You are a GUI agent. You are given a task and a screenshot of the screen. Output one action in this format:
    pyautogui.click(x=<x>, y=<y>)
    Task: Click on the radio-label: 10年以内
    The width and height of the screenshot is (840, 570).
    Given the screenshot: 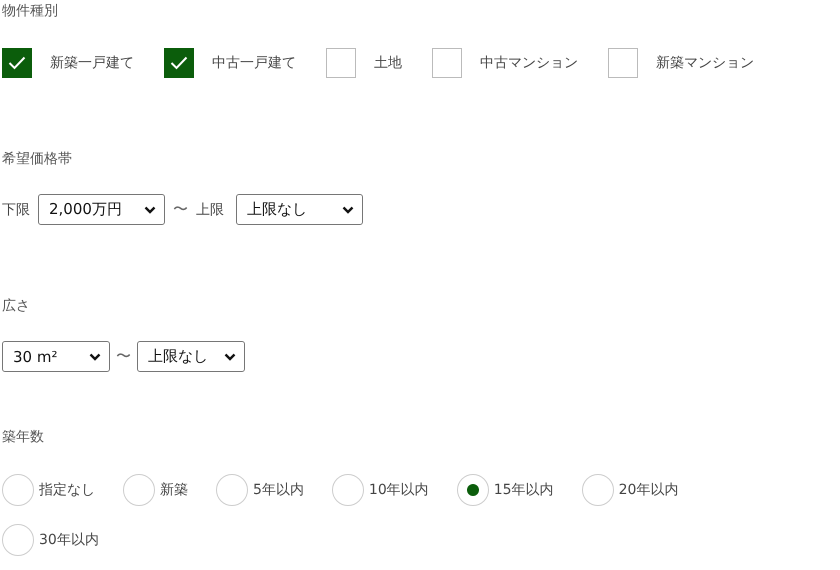 What is the action you would take?
    pyautogui.click(x=398, y=490)
    